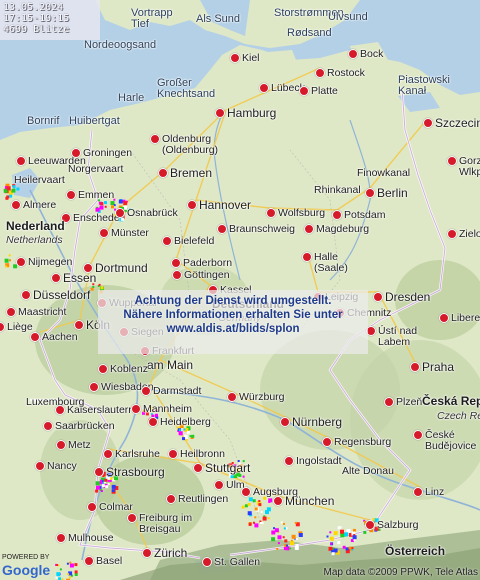 The image size is (480, 580). Describe the element at coordinates (451, 401) in the screenshot. I see `city-label: Česká Rep` at that location.